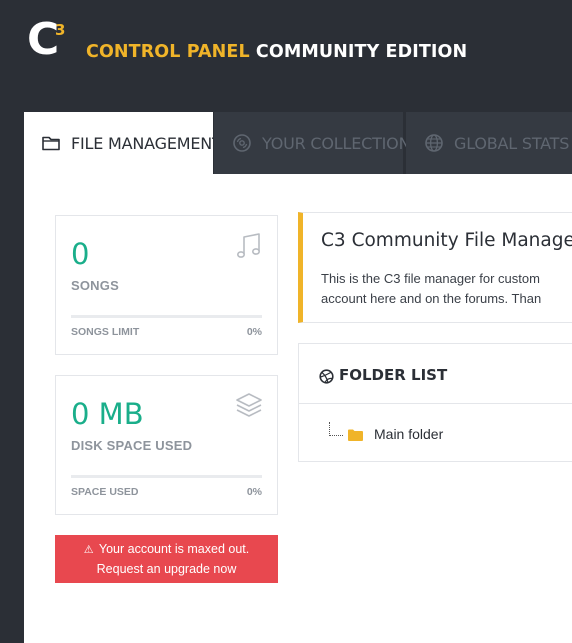 The width and height of the screenshot is (572, 643). I want to click on folder-icon, so click(355, 435).